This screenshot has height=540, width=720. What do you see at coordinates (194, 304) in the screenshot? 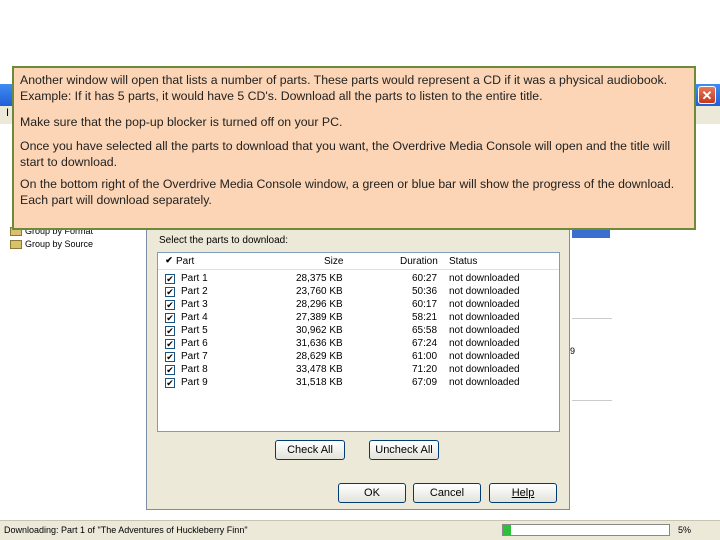
I see `part-name: Part 3` at bounding box center [194, 304].